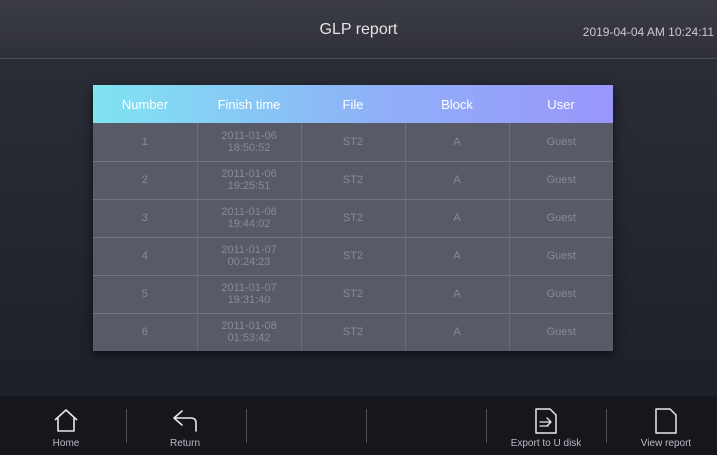  What do you see at coordinates (145, 256) in the screenshot?
I see `cell-number: 4` at bounding box center [145, 256].